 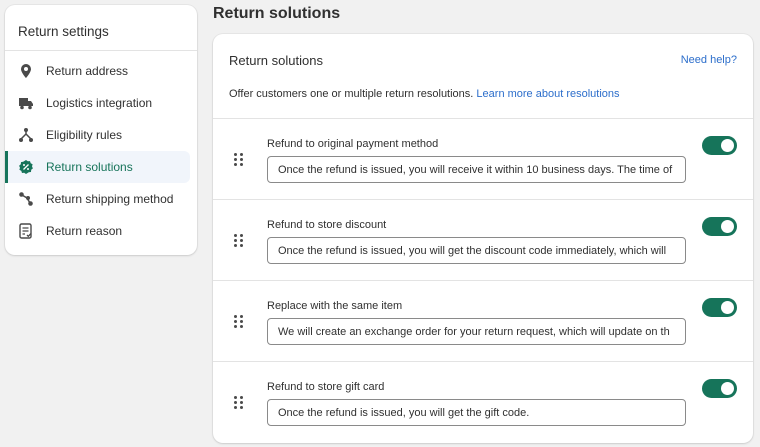 What do you see at coordinates (547, 94) in the screenshot?
I see `learn-more-link: Learn more about resolutions` at bounding box center [547, 94].